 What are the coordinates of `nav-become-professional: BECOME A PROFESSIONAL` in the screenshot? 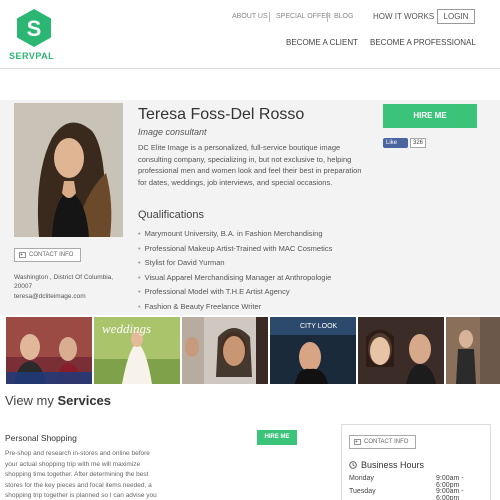 It's located at (423, 42).